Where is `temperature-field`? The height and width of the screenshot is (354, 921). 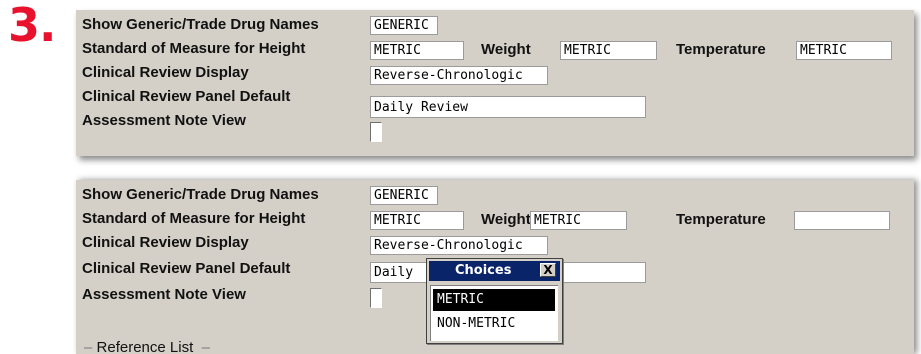
temperature-field is located at coordinates (842, 220).